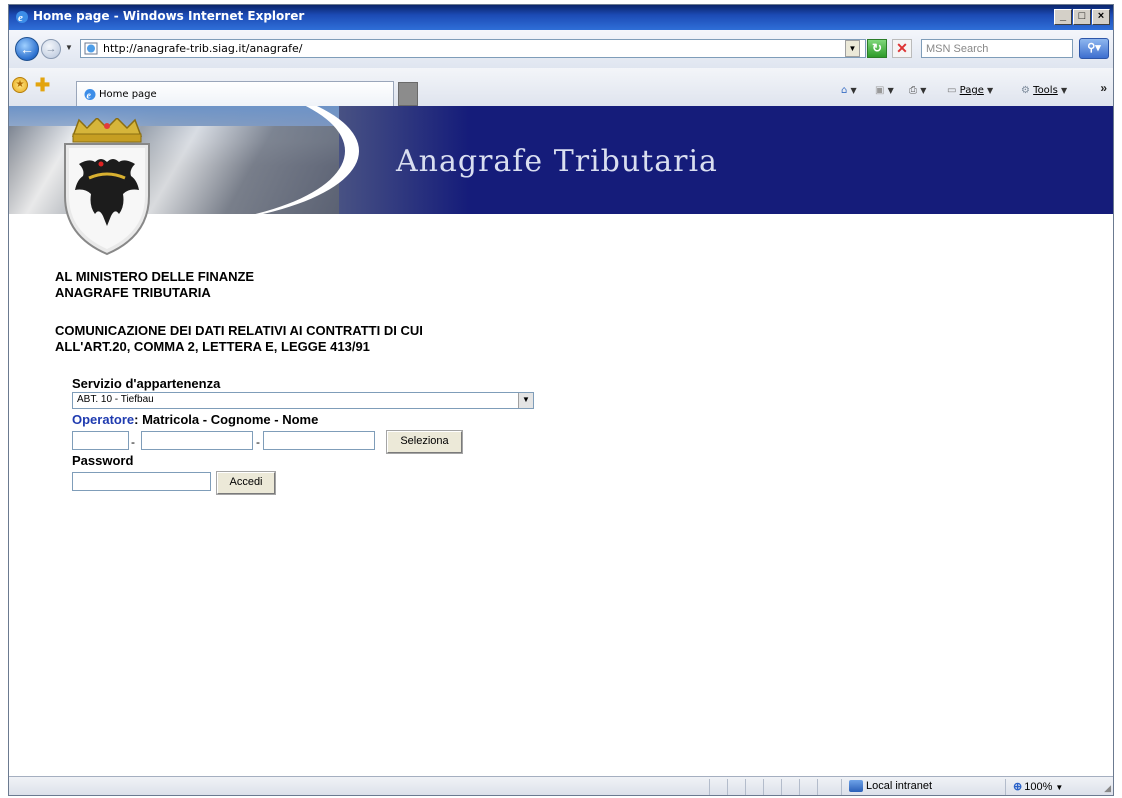 The width and height of the screenshot is (1122, 798). What do you see at coordinates (1025, 90) in the screenshot?
I see `gear-icon: ⚙` at bounding box center [1025, 90].